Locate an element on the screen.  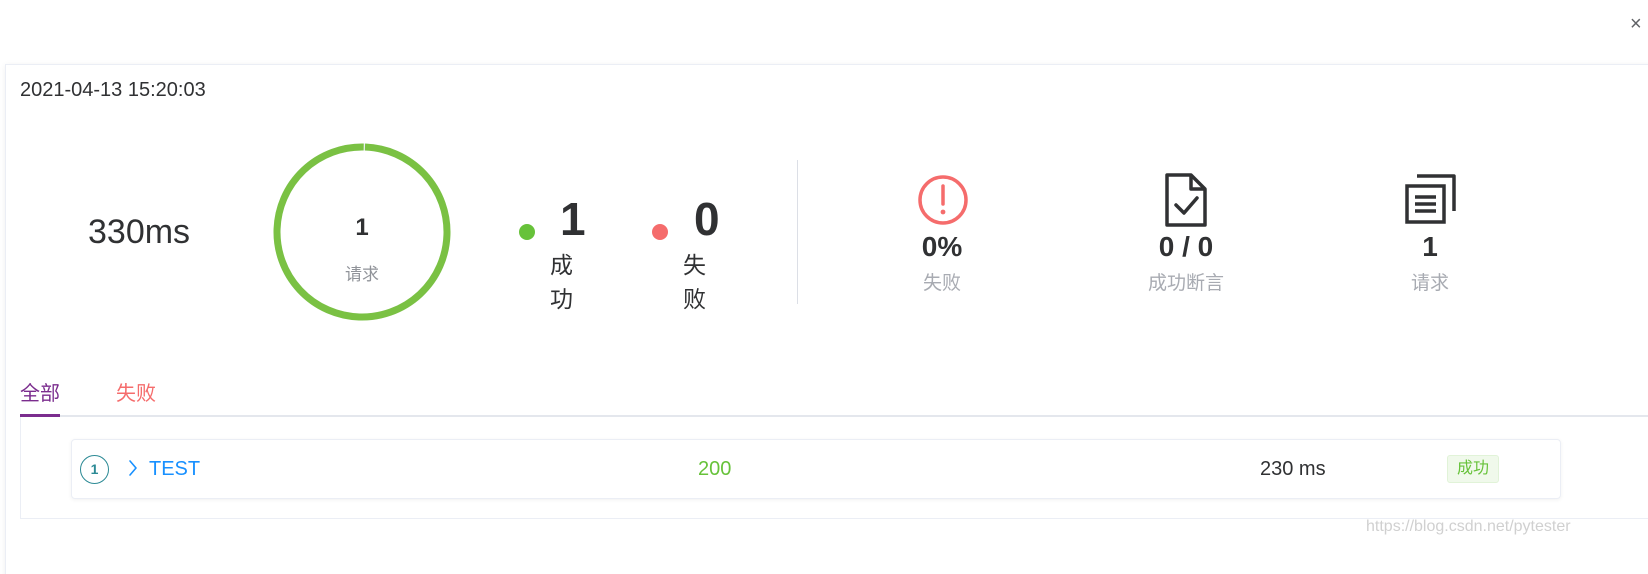
total-duration: 330ms is located at coordinates (139, 232).